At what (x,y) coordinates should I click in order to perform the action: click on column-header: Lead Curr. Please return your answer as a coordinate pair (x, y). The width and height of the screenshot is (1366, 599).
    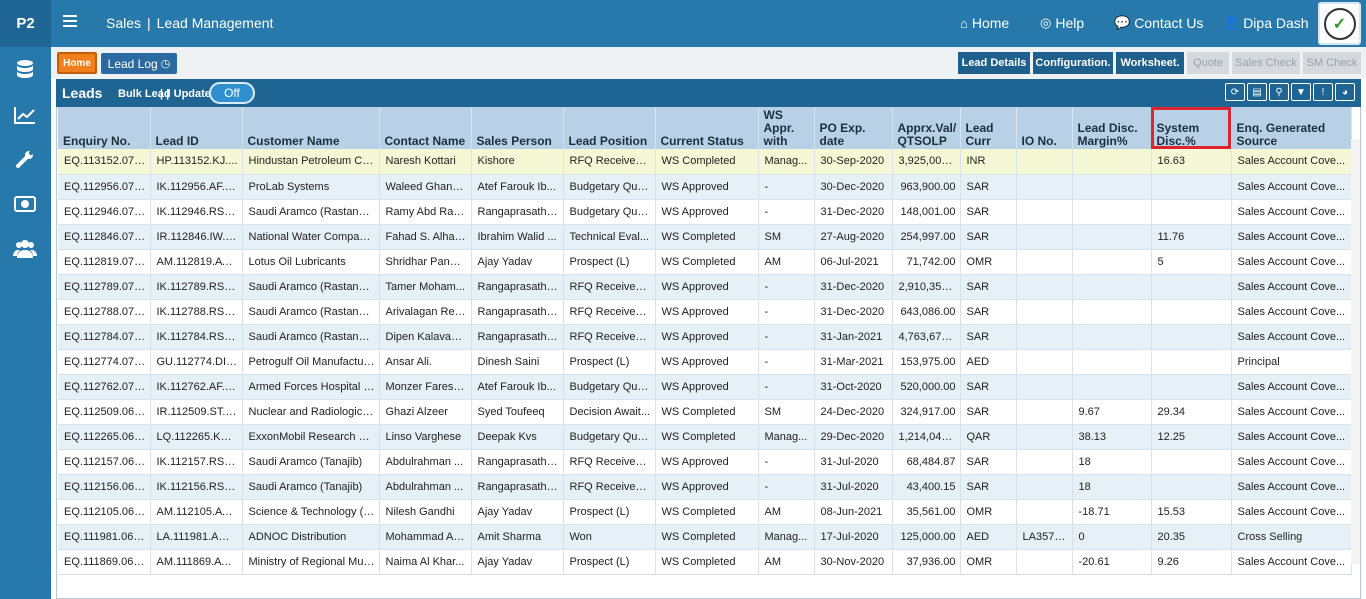
    Looking at the image, I should click on (988, 128).